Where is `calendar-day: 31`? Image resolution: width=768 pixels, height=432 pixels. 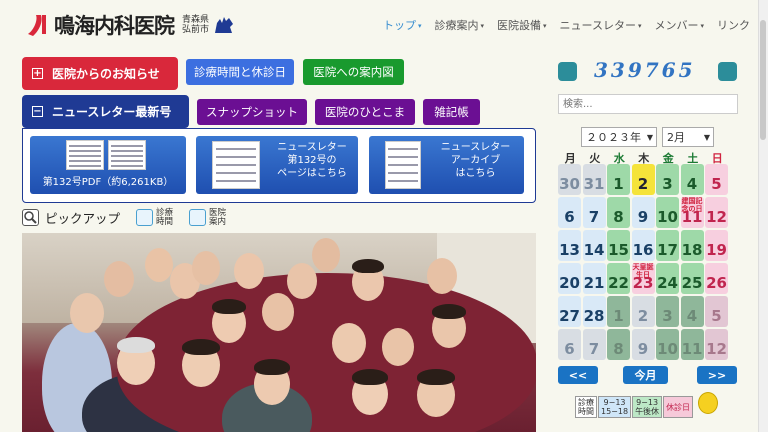
calendar-day: 31 is located at coordinates (594, 179).